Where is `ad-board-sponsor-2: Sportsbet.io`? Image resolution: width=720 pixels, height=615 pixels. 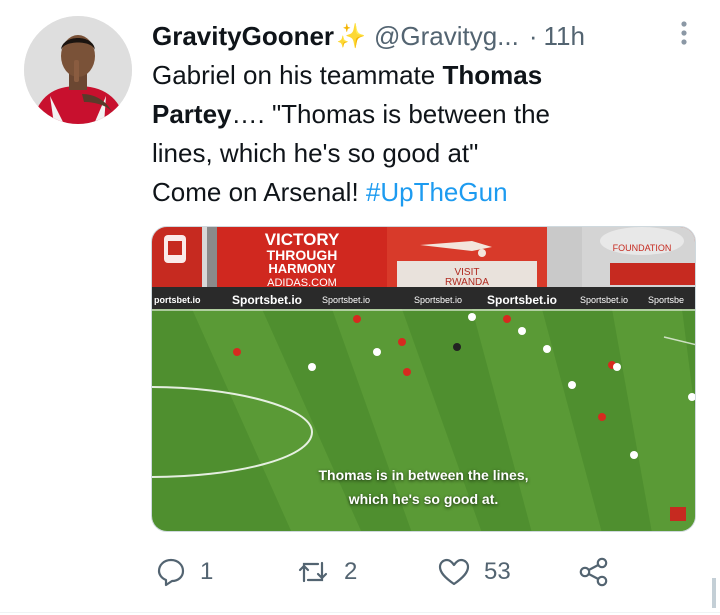
ad-board-sponsor-2: Sportsbet.io is located at coordinates (346, 300).